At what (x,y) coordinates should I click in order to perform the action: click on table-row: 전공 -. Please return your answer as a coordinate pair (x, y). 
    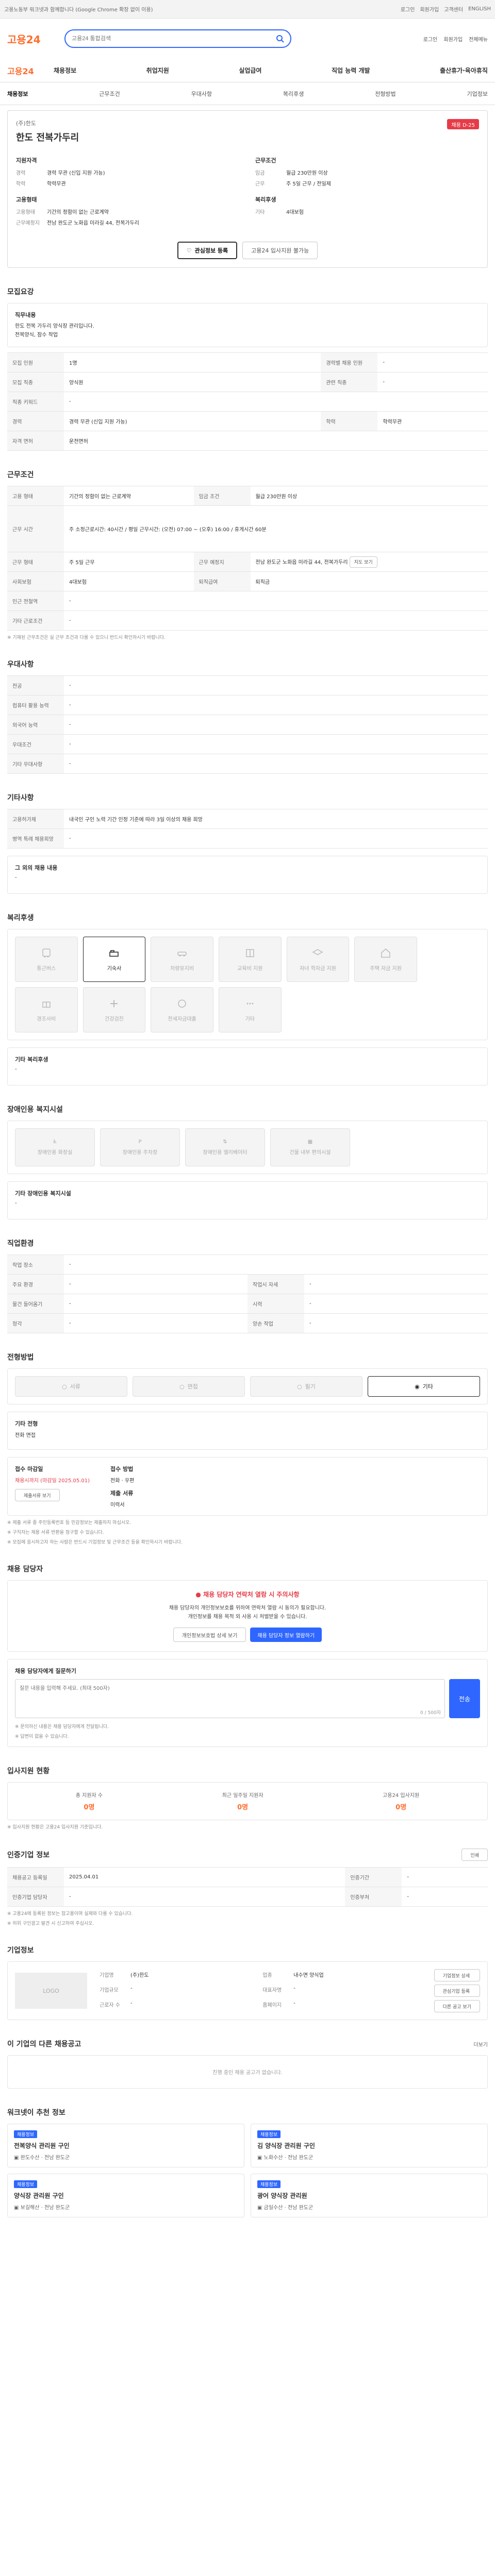
    Looking at the image, I should click on (247, 685).